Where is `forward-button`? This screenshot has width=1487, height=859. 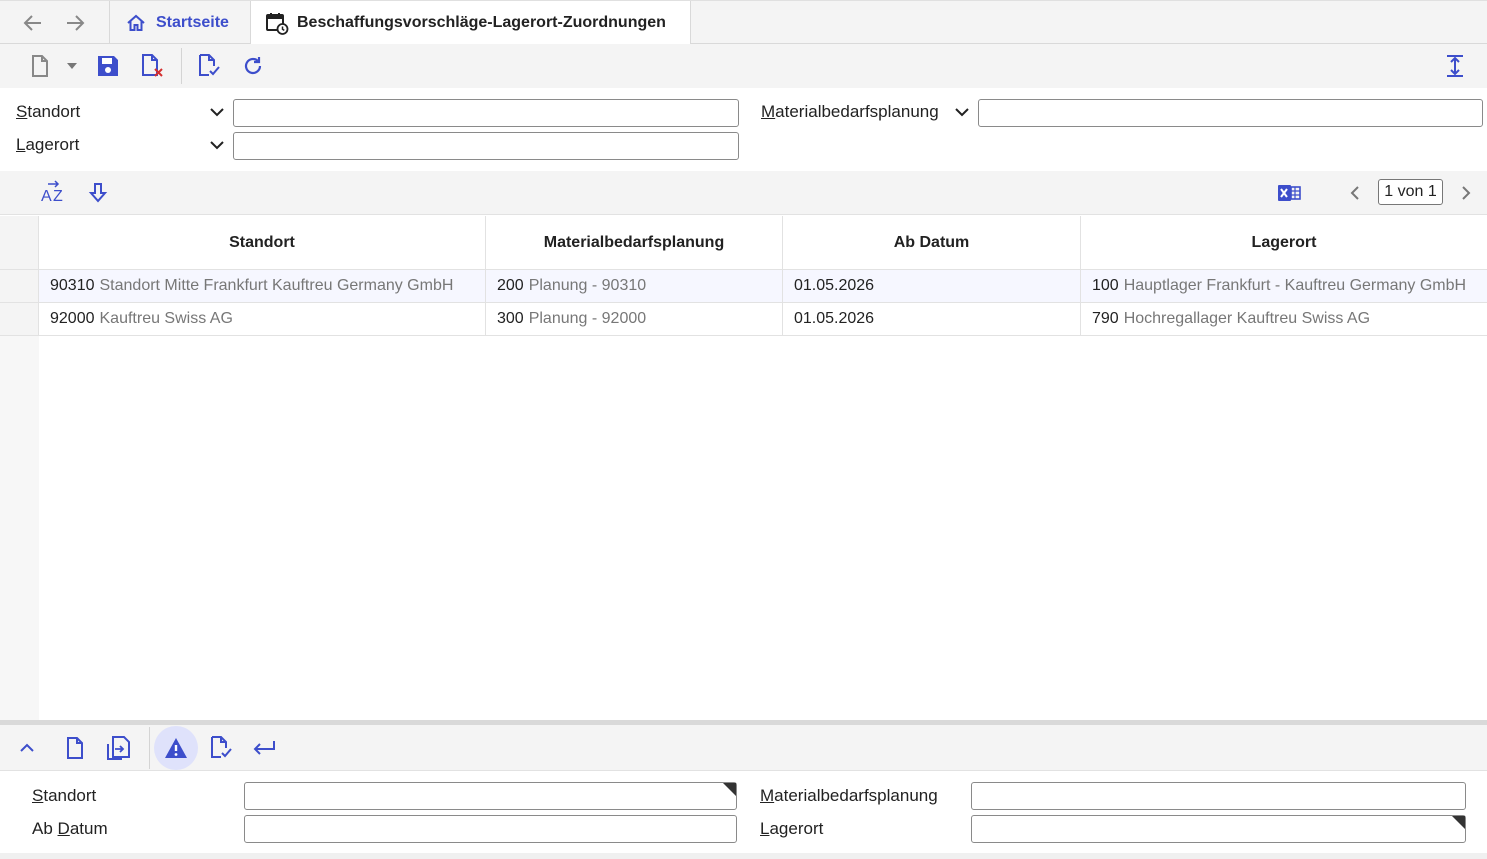
forward-button is located at coordinates (75, 23).